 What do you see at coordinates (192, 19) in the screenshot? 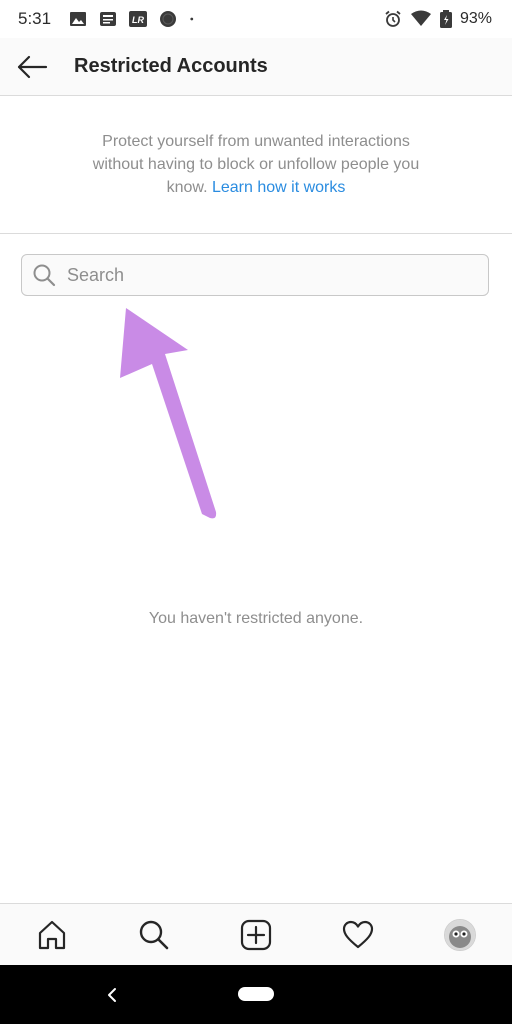
I see `dot-icon` at bounding box center [192, 19].